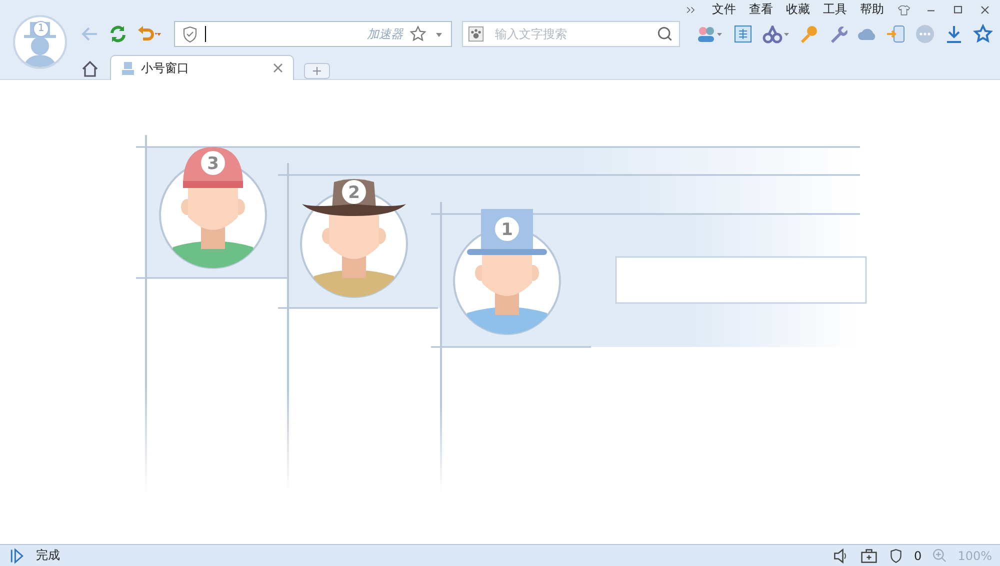 The width and height of the screenshot is (1000, 566). What do you see at coordinates (835, 9) in the screenshot?
I see `menu-item: 工具` at bounding box center [835, 9].